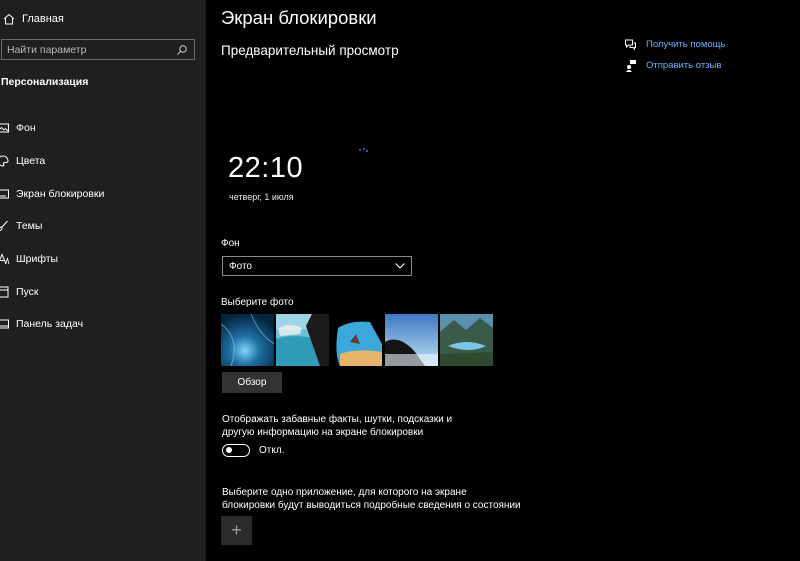  What do you see at coordinates (261, 197) in the screenshot?
I see `preview-clock-date: четверг, 1 июля` at bounding box center [261, 197].